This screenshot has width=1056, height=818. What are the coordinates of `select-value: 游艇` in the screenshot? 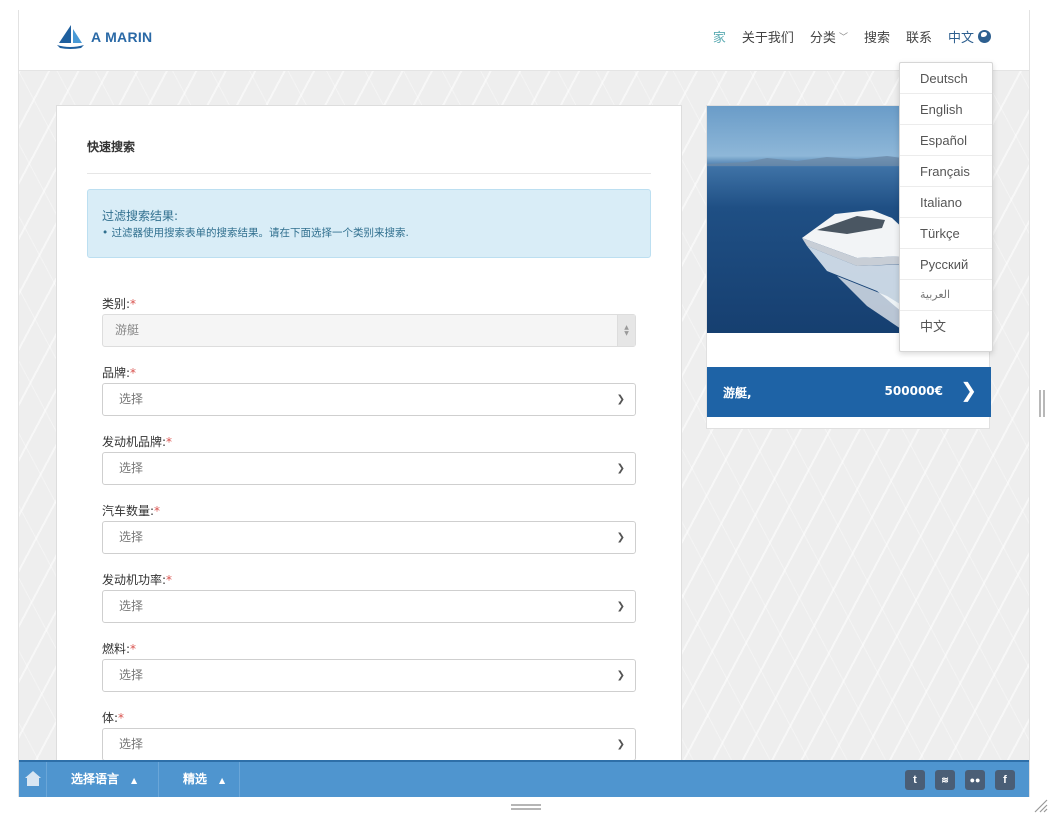 It's located at (127, 330).